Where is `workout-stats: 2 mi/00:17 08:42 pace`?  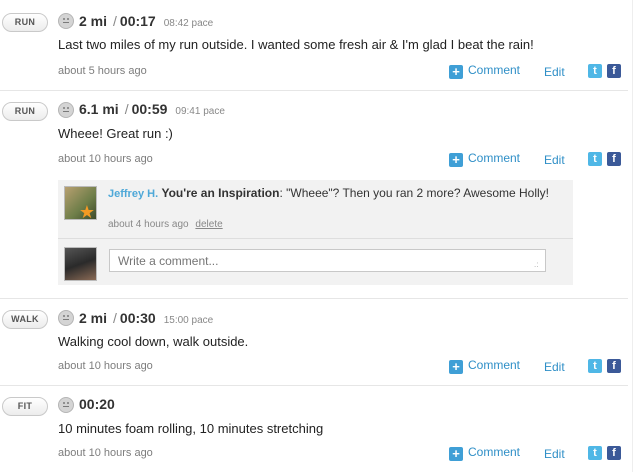 workout-stats: 2 mi/00:17 08:42 pace is located at coordinates (146, 21).